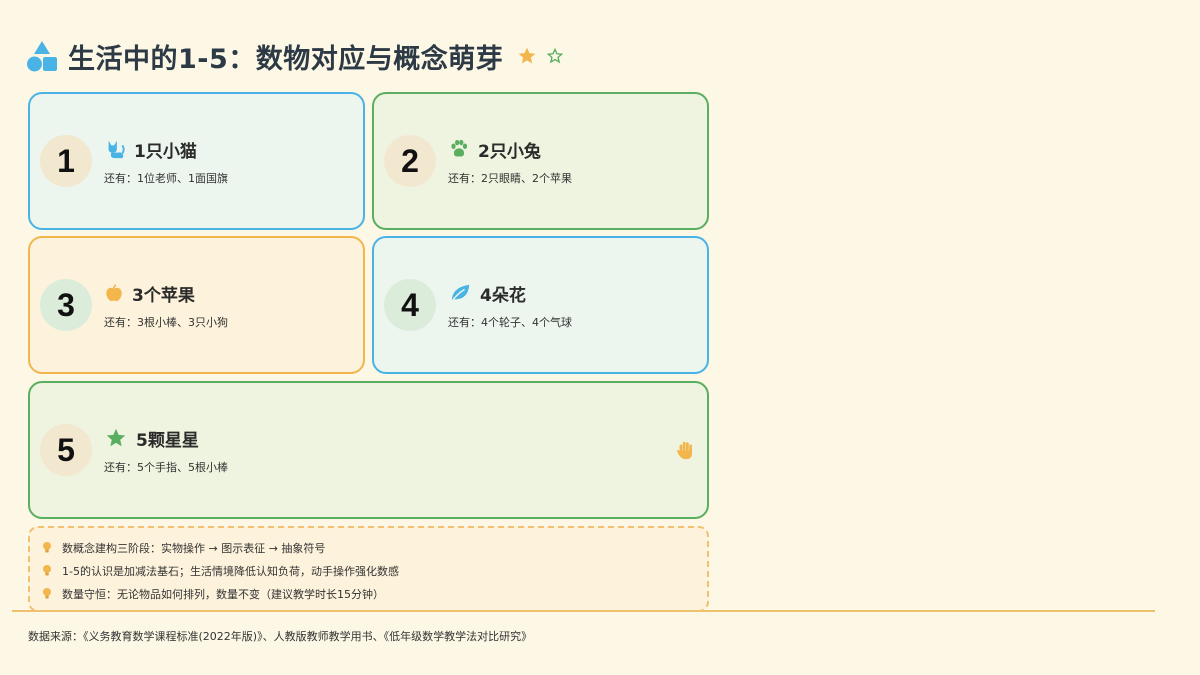 The height and width of the screenshot is (675, 1200). Describe the element at coordinates (459, 148) in the screenshot. I see `paw-icon` at that location.